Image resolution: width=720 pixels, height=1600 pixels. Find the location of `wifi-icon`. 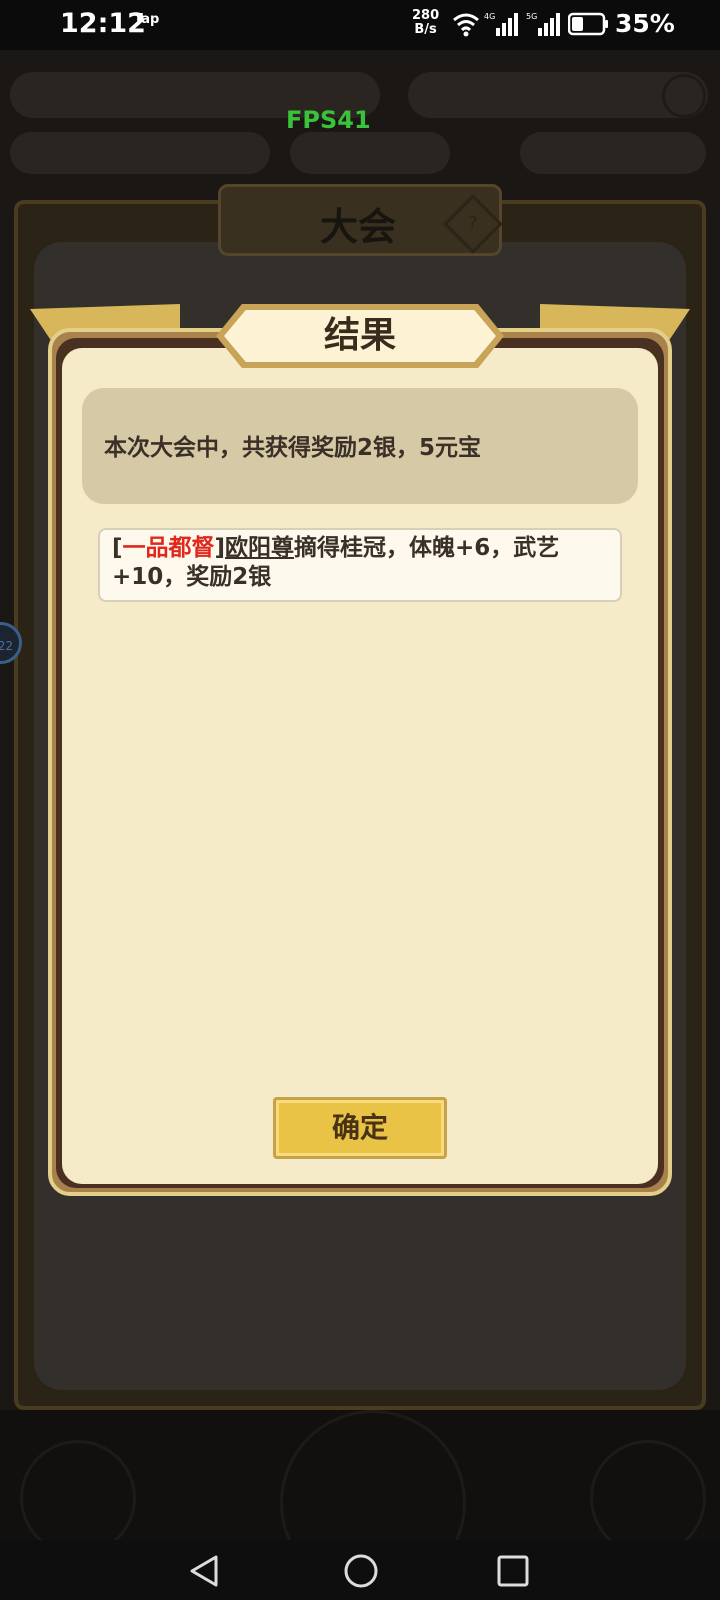

wifi-icon is located at coordinates (466, 25).